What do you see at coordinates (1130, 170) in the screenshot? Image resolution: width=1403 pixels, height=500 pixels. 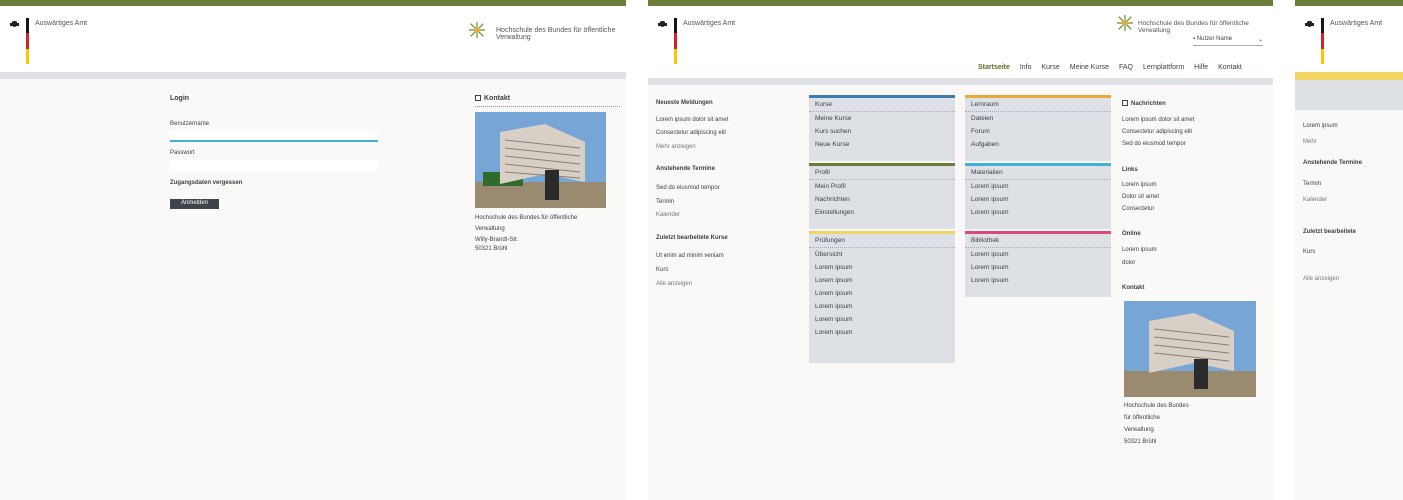 I see `links-title: Links` at bounding box center [1130, 170].